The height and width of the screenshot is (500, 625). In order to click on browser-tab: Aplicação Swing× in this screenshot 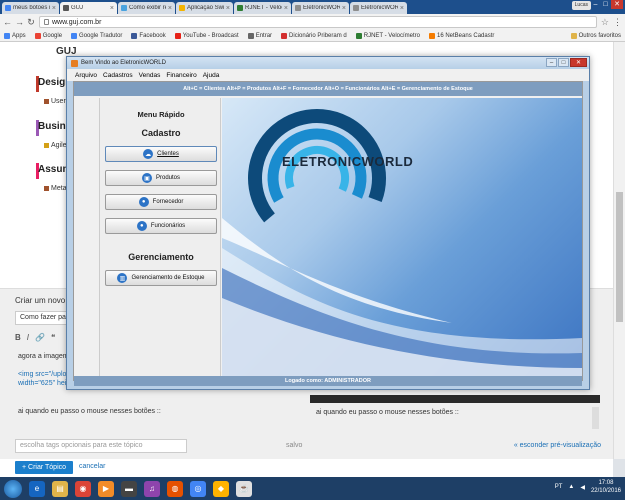, I will do `click(204, 8)`.